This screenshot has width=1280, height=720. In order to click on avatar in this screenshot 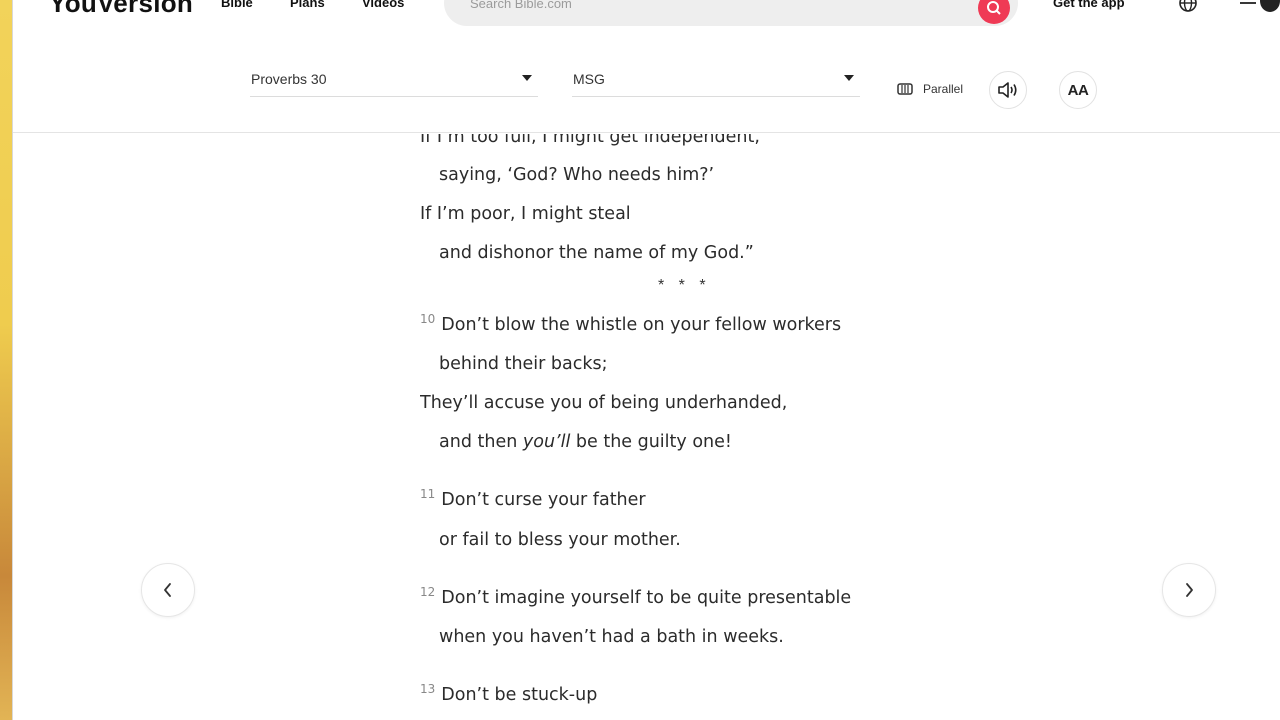, I will do `click(1270, 6)`.